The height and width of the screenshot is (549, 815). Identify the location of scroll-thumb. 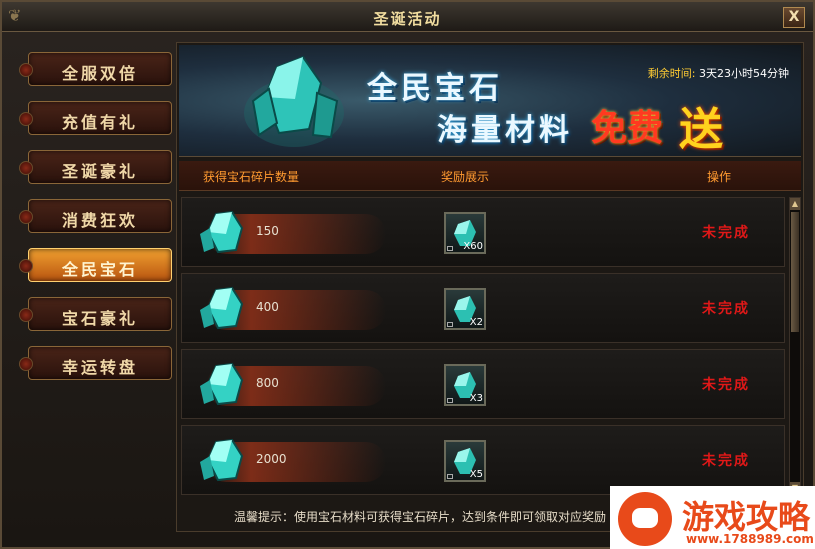
(795, 272).